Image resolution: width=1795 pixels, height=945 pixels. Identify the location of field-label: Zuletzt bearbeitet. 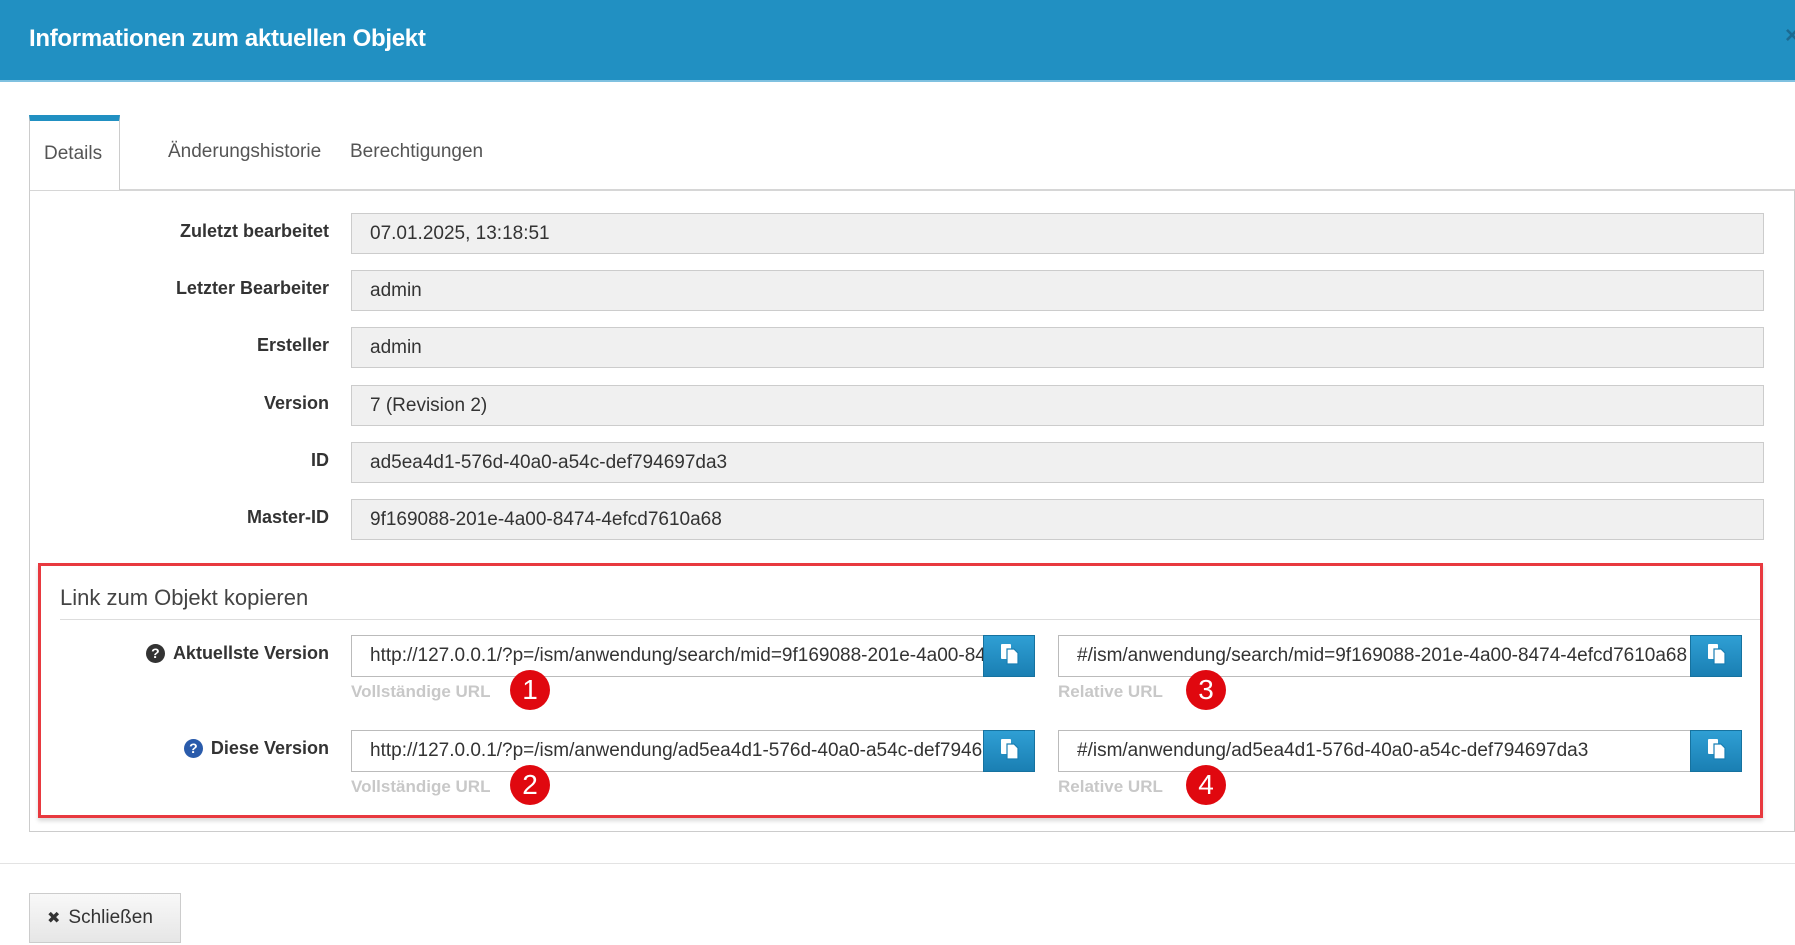
(254, 231).